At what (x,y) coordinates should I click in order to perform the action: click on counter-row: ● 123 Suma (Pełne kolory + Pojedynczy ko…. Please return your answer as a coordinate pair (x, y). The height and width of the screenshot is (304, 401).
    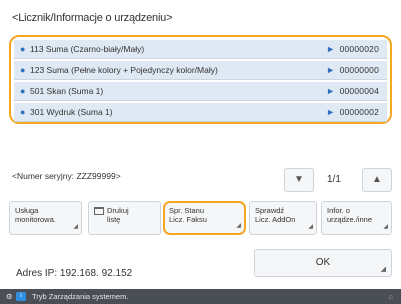
    Looking at the image, I should click on (200, 70).